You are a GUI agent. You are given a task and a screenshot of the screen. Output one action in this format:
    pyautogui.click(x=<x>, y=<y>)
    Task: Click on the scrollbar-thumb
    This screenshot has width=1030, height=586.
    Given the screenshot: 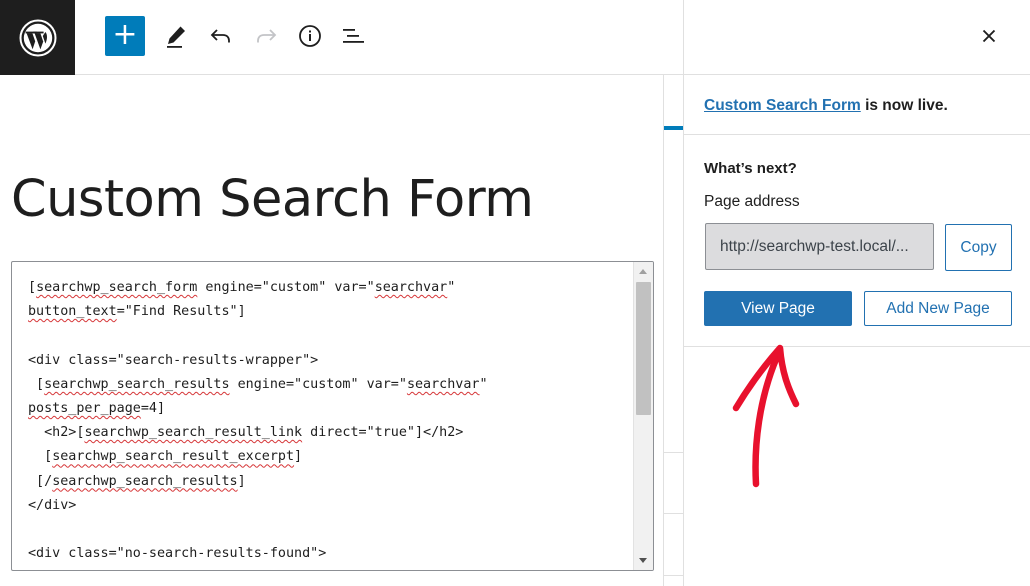 What is the action you would take?
    pyautogui.click(x=643, y=348)
    